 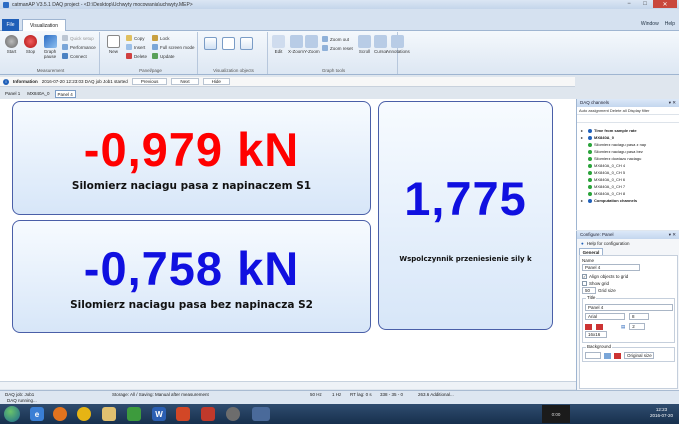 What do you see at coordinates (465, 215) in the screenshot?
I see `display-k: 1,775 Wspolczynnik przeniesienie sily k` at bounding box center [465, 215].